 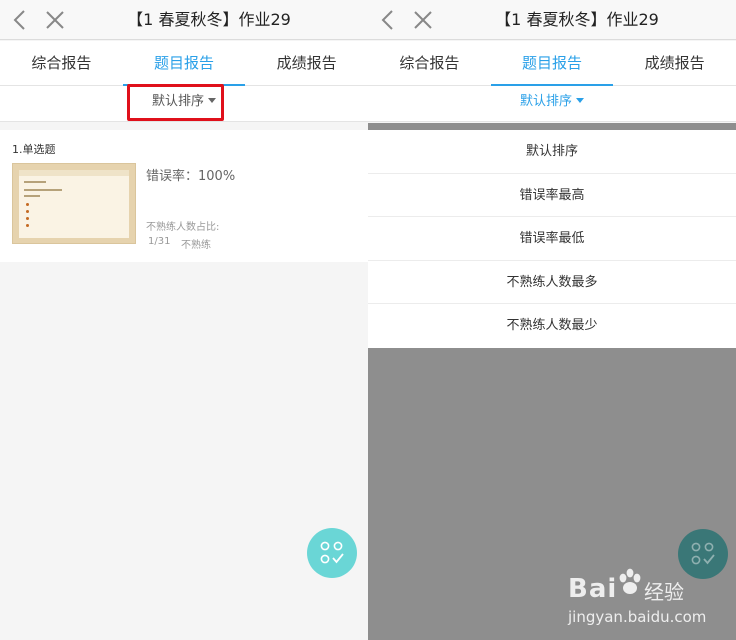 What do you see at coordinates (183, 227) in the screenshot?
I see `unfamiliar-ratio-label: 不熟练人数占比:` at bounding box center [183, 227].